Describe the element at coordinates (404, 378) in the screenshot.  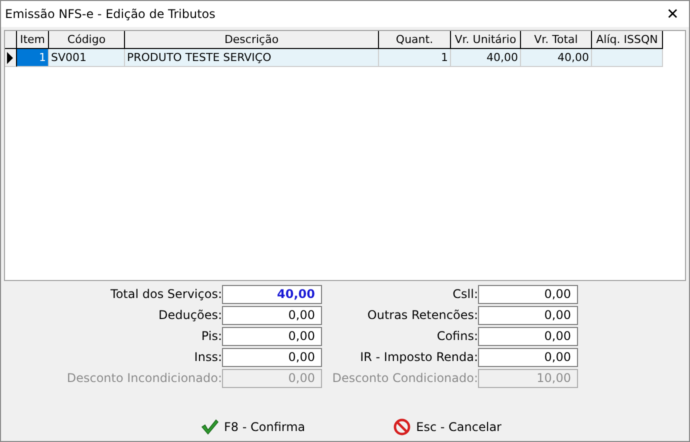
I see `field-label: Desconto Condicionado:` at that location.